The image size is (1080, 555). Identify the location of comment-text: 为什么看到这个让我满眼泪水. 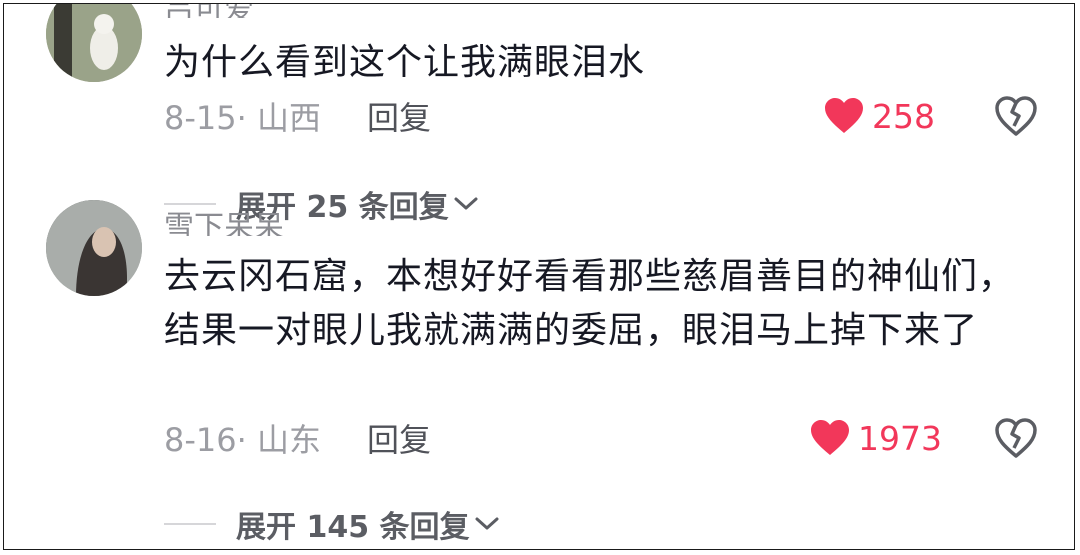
(405, 62).